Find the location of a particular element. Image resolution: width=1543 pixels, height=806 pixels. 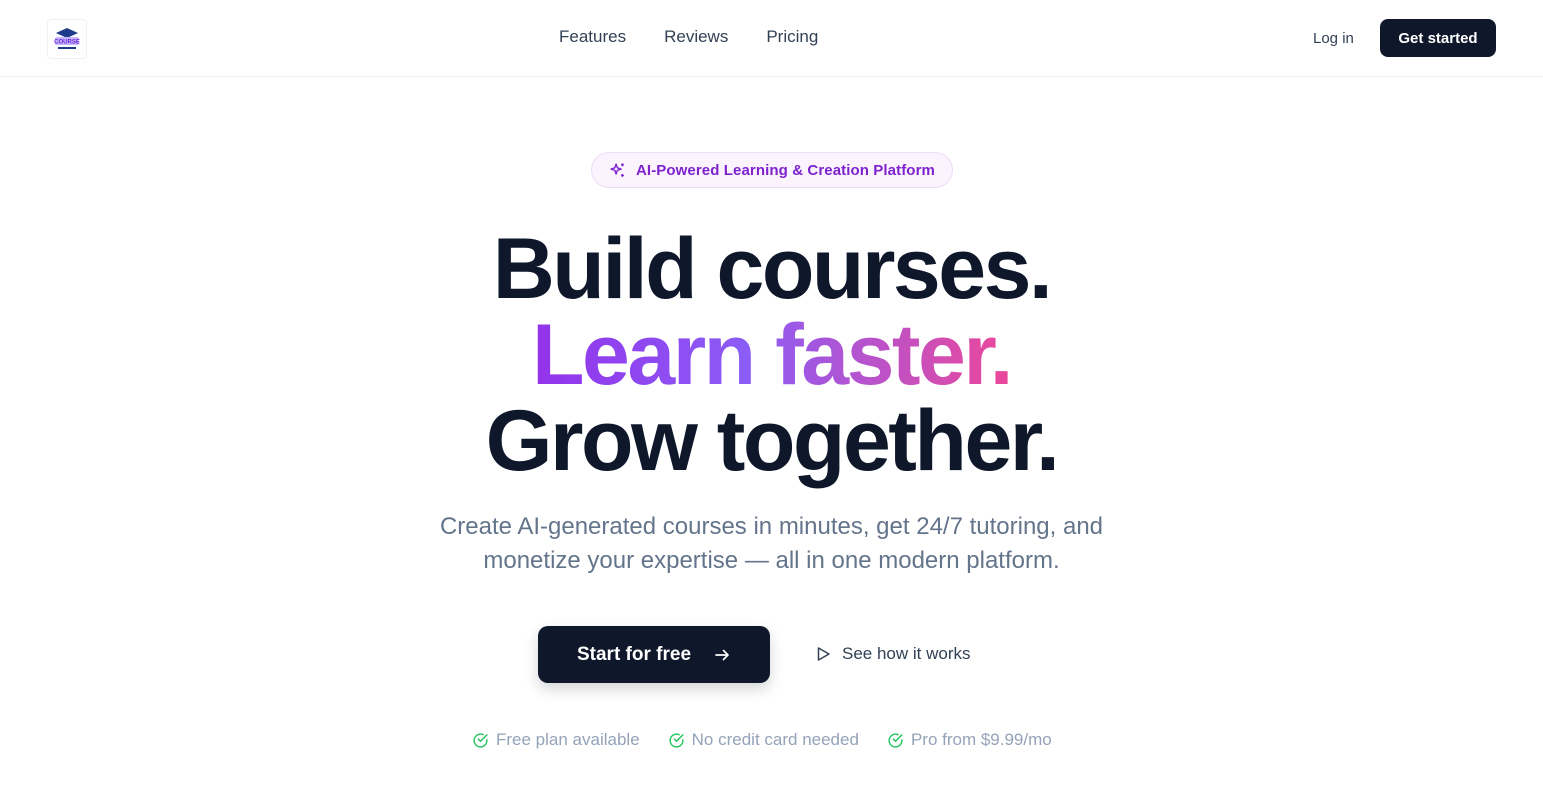

headline-line-2-gradient: Learn faster. is located at coordinates (772, 355).